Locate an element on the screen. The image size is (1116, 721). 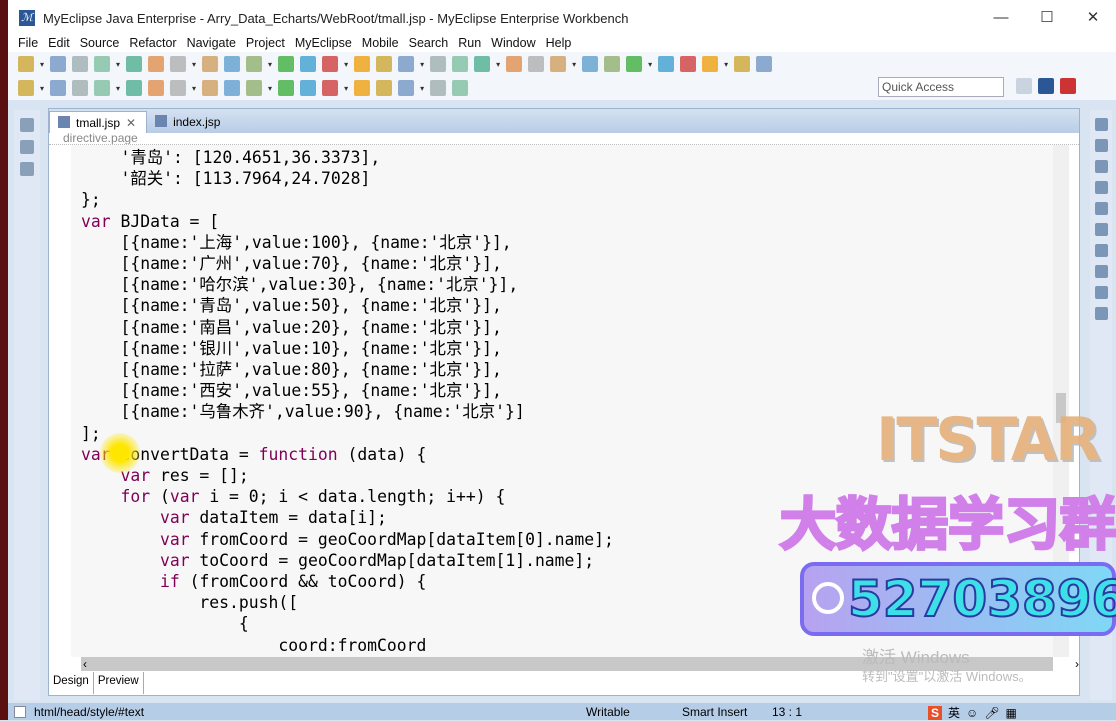
sogou-ime-icon: S is located at coordinates (935, 712).